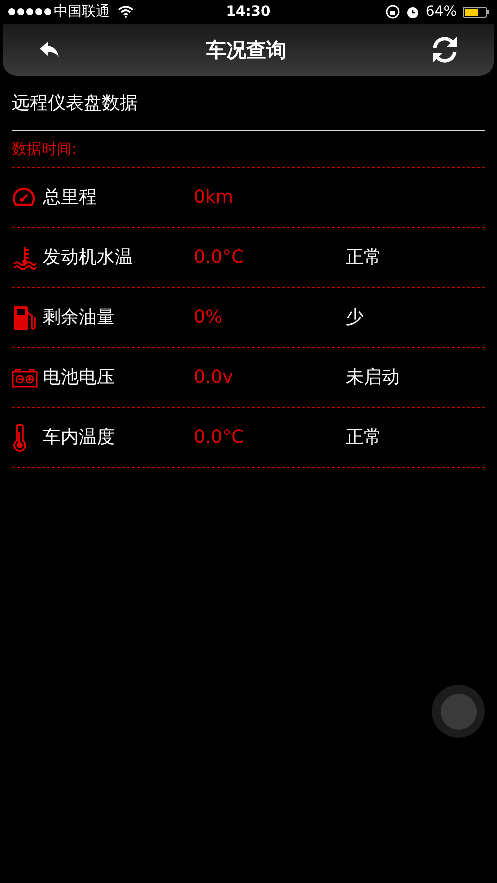 This screenshot has height=883, width=497. I want to click on row-value: 0km, so click(214, 198).